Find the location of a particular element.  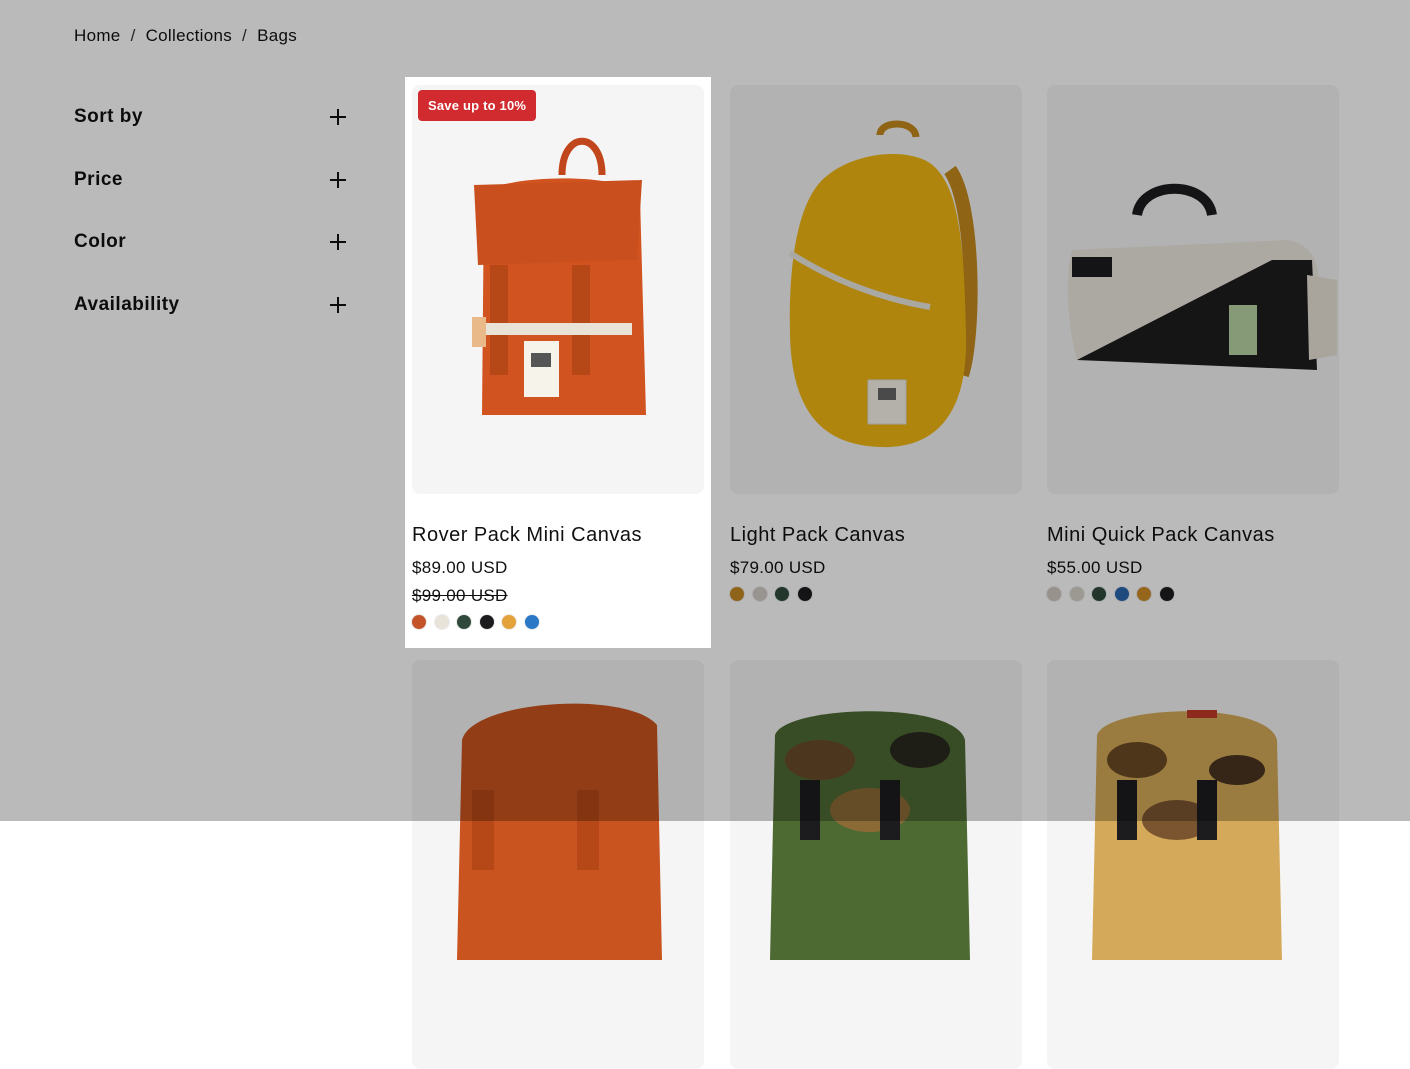

filter-price: Price is located at coordinates (210, 180).